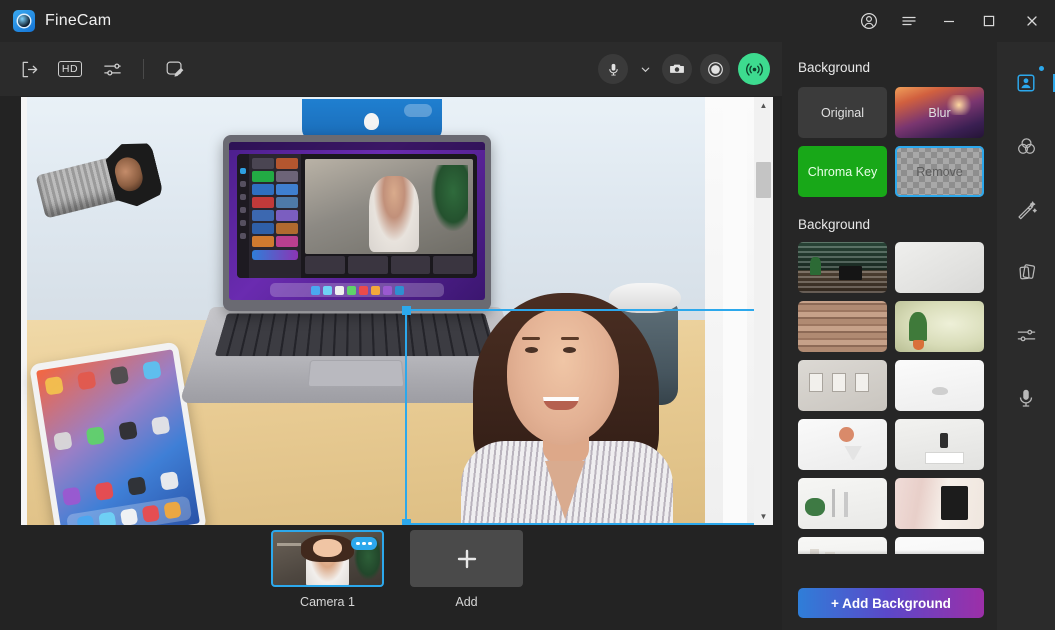 This screenshot has width=1055, height=630. I want to click on record-icon, so click(715, 69).